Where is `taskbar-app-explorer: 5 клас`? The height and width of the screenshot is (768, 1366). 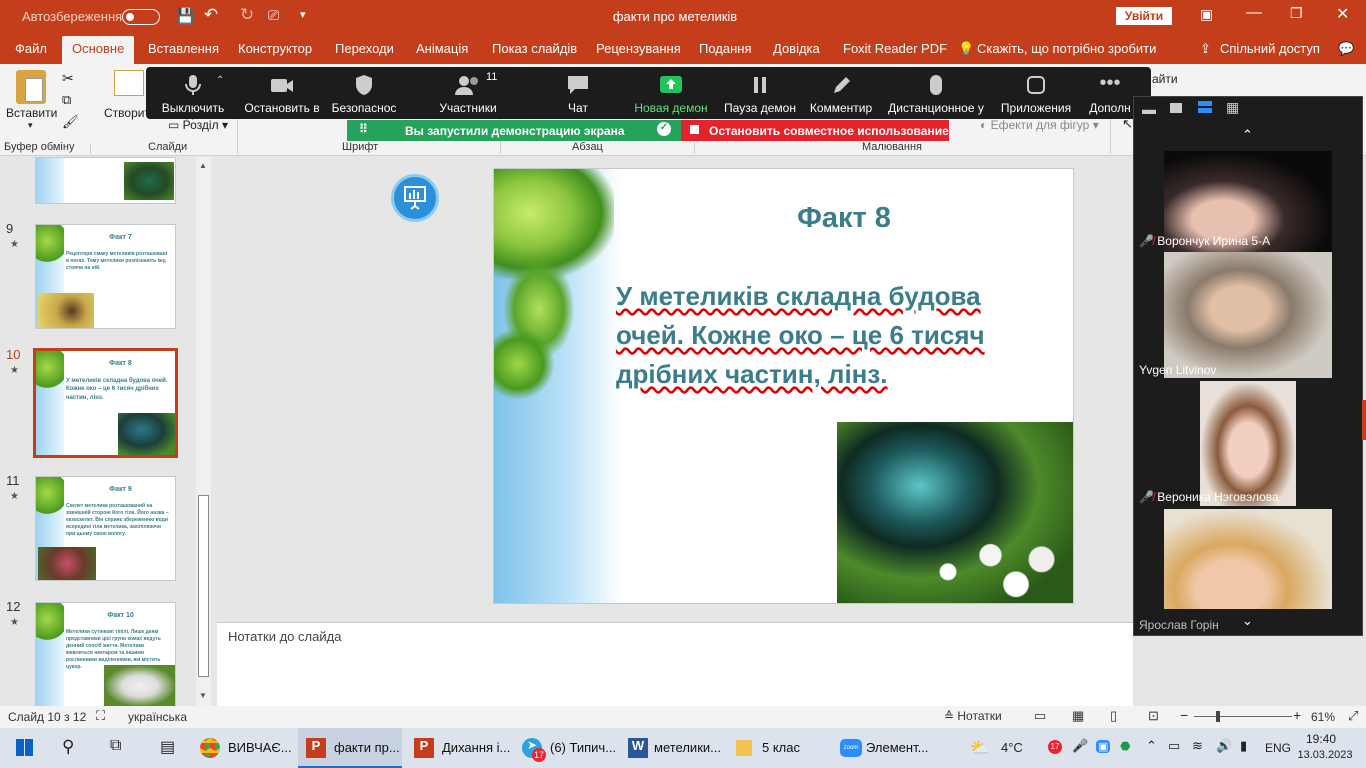
taskbar-app-explorer: 5 клас is located at coordinates (782, 748).